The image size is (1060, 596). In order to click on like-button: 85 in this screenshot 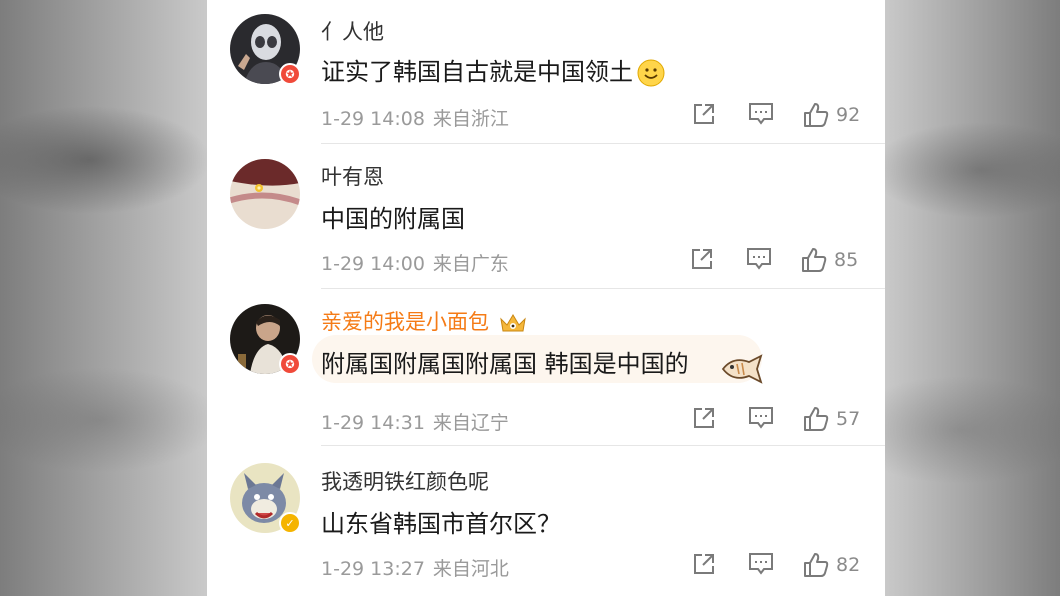, I will do `click(829, 260)`.